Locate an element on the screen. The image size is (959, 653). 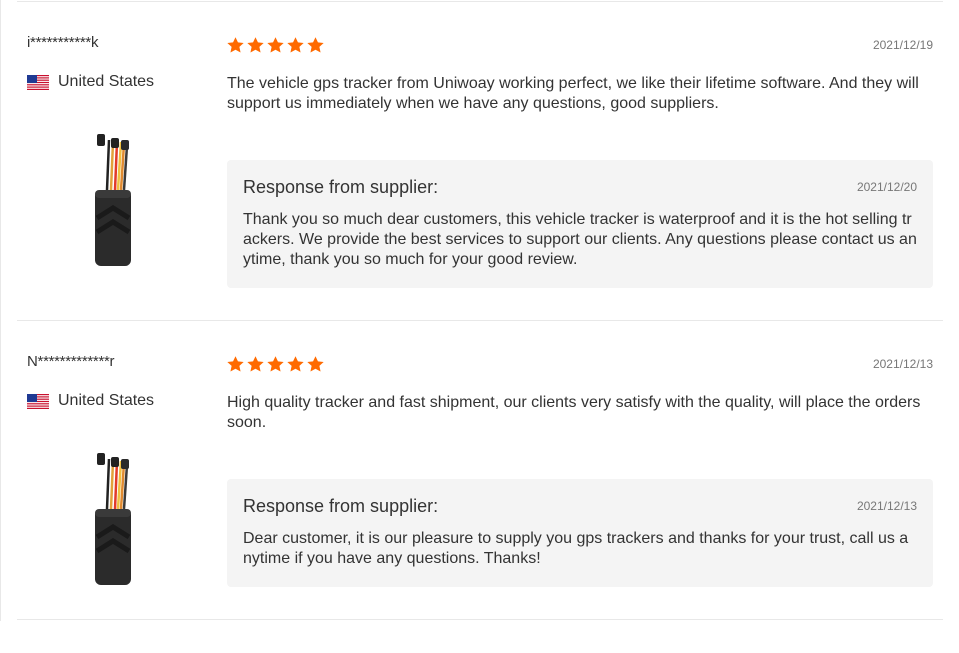
left-border is located at coordinates (0, 310).